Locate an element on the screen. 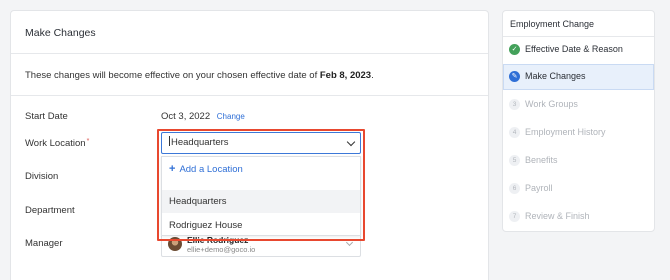 The width and height of the screenshot is (670, 280). start-date-label: Start Date is located at coordinates (46, 116).